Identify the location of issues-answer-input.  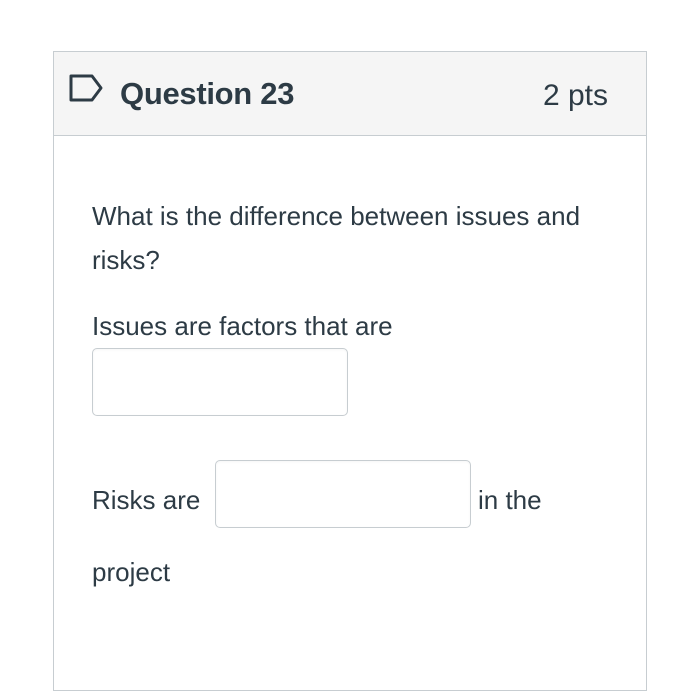
(220, 382).